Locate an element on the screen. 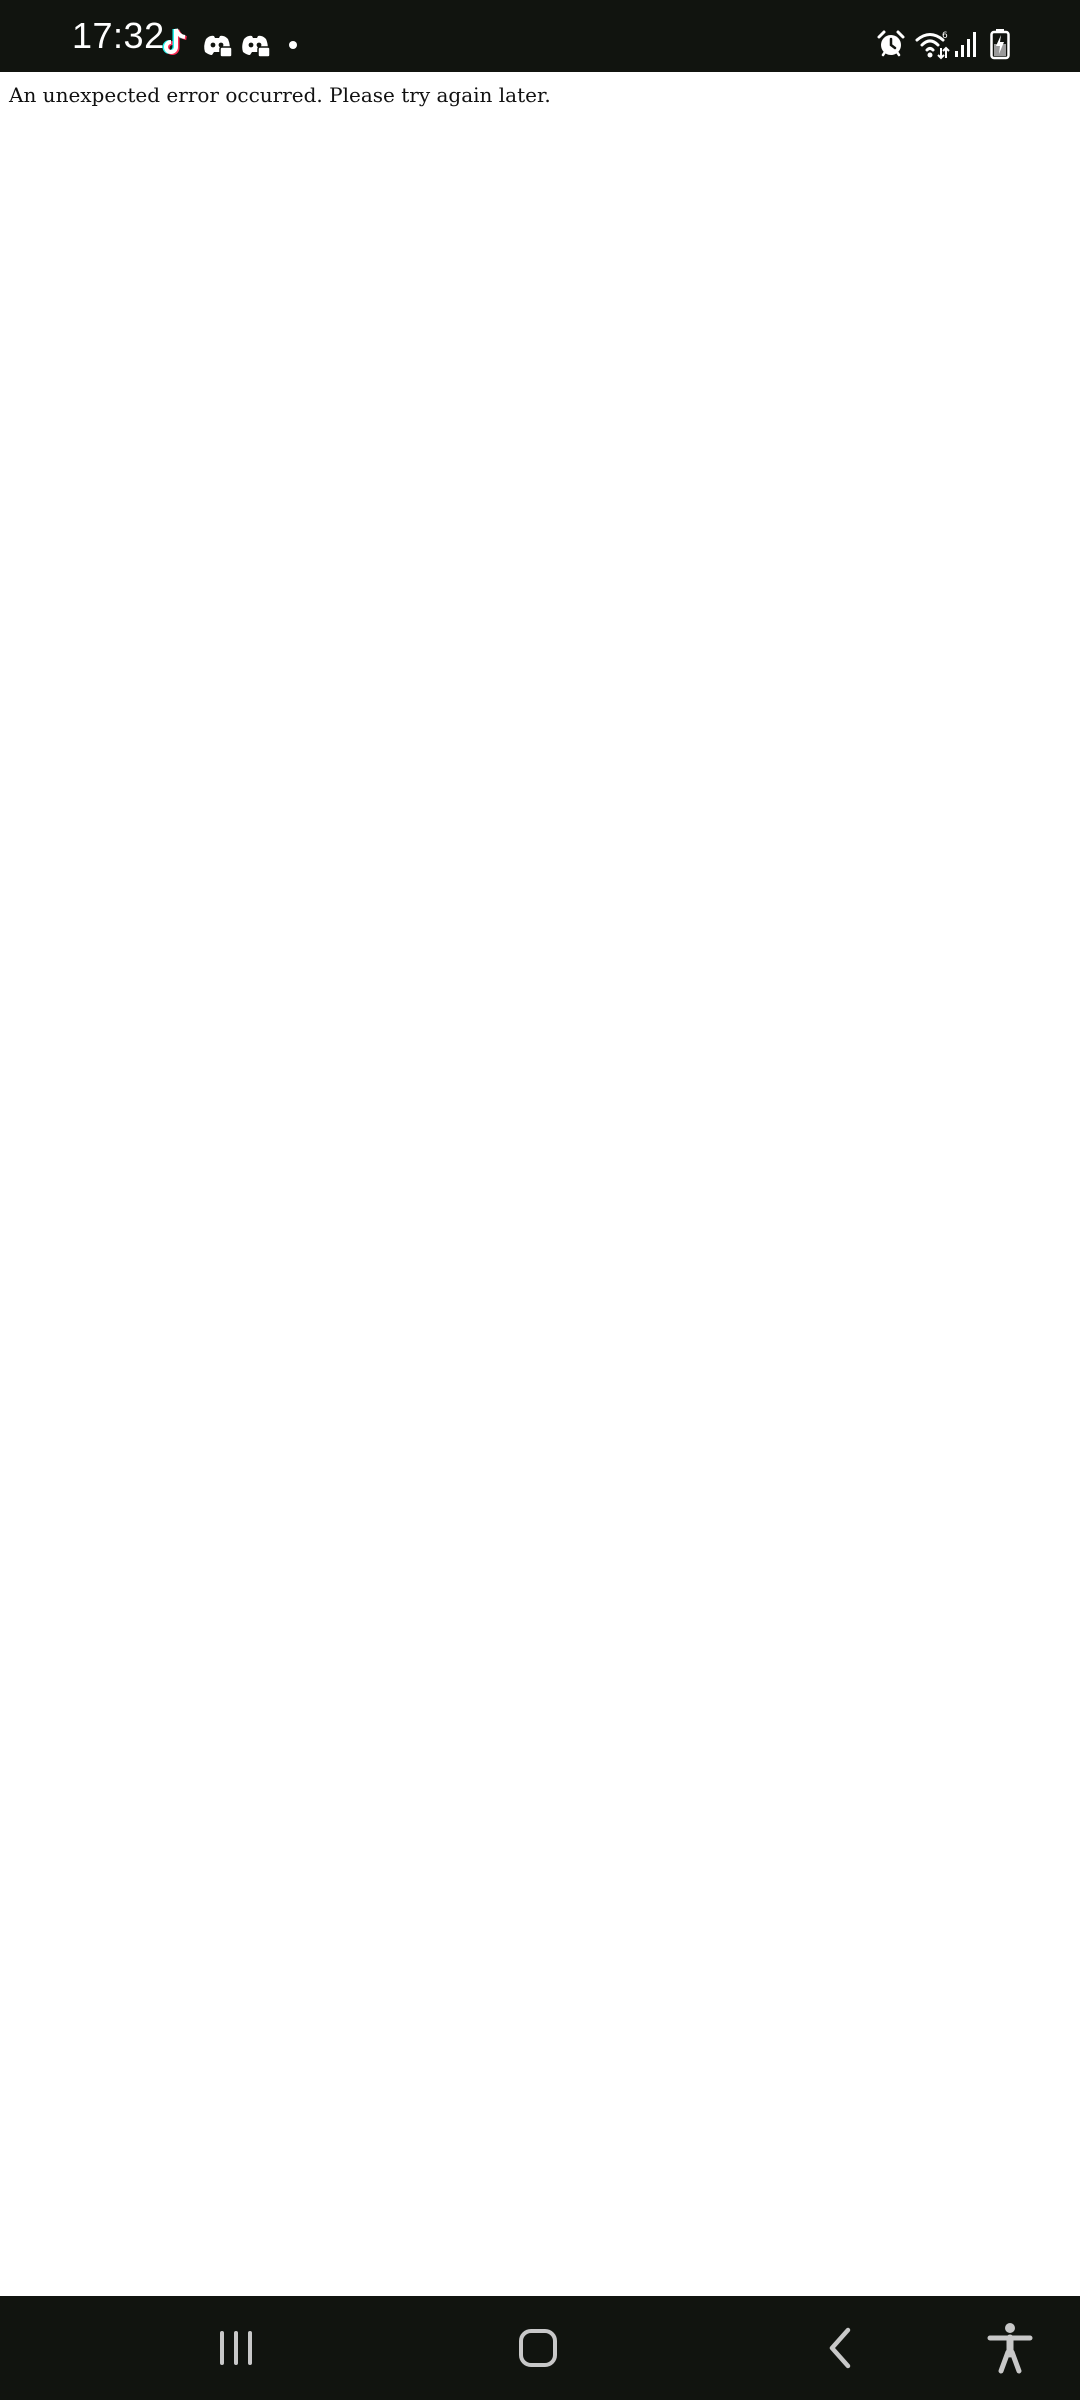  accessibility-button is located at coordinates (1010, 2348).